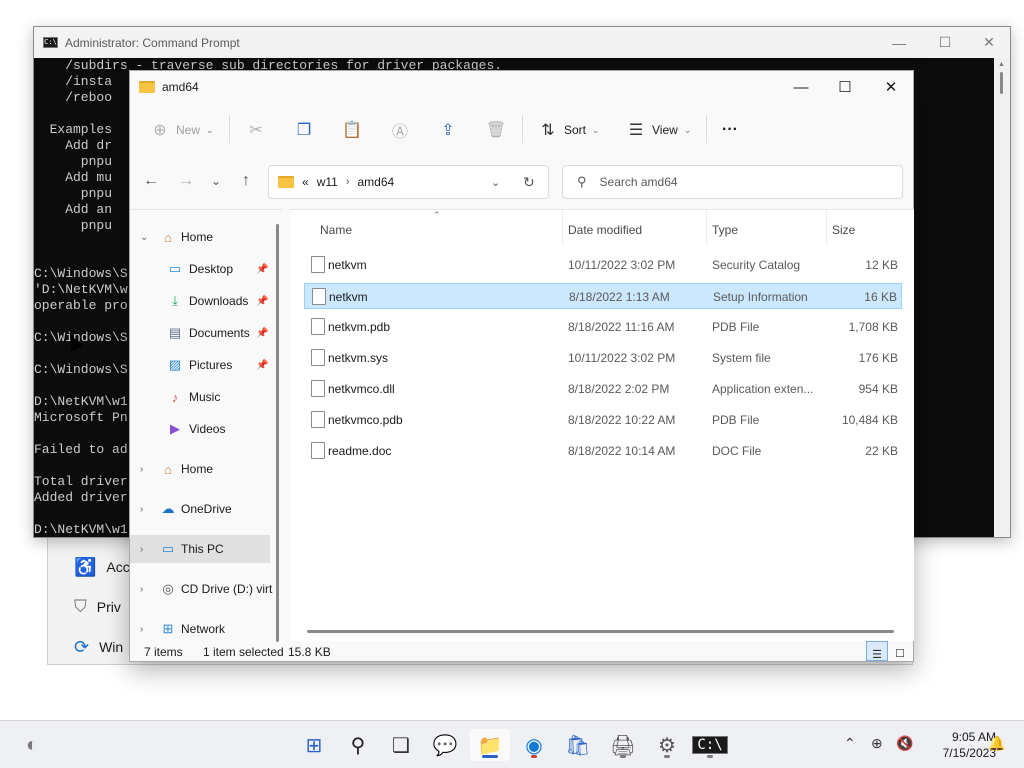 The image size is (1024, 768). I want to click on recent-locations-button: ⌄, so click(216, 181).